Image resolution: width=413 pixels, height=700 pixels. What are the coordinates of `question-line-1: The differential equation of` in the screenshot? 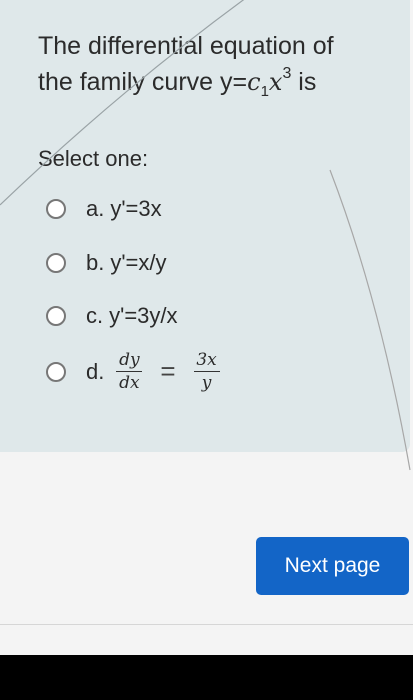 It's located at (186, 46).